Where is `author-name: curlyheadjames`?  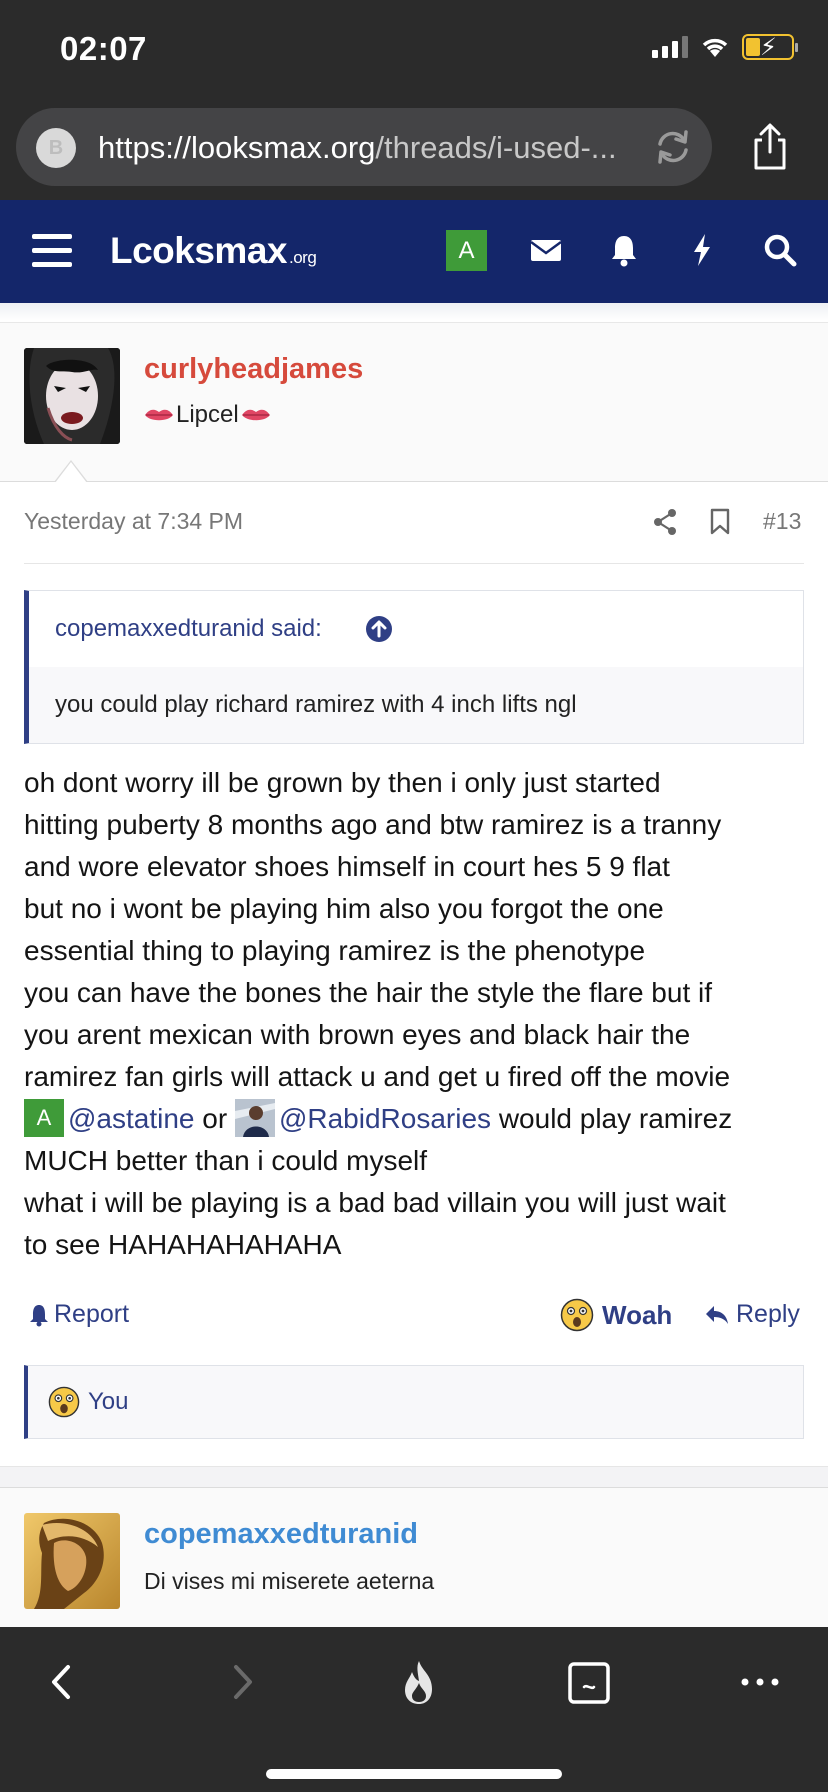 author-name: curlyheadjames is located at coordinates (253, 369).